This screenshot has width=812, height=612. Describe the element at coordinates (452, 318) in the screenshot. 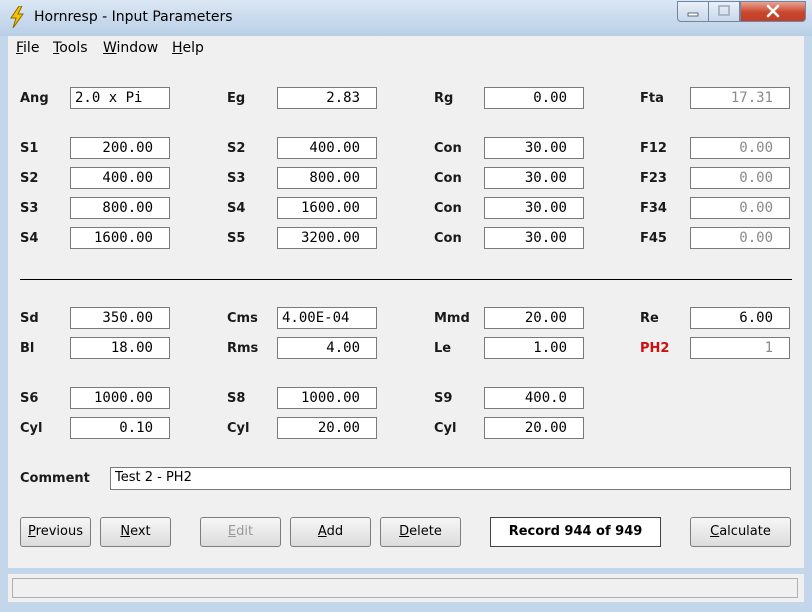

I see `mmd-label: Mmd` at that location.